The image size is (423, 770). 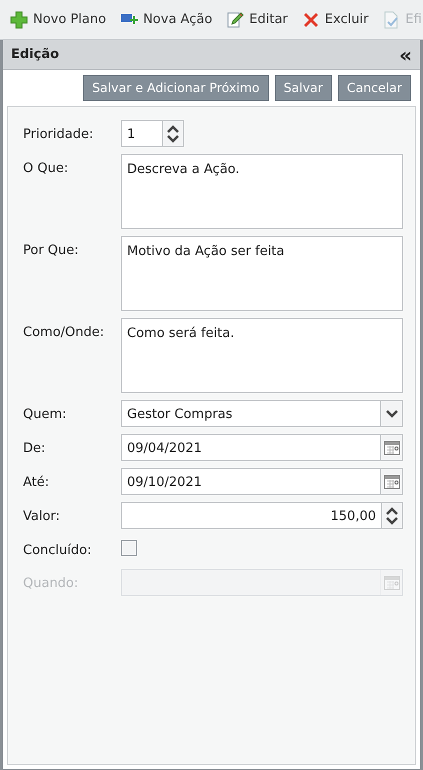 What do you see at coordinates (392, 414) in the screenshot?
I see `chevron-down-icon` at bounding box center [392, 414].